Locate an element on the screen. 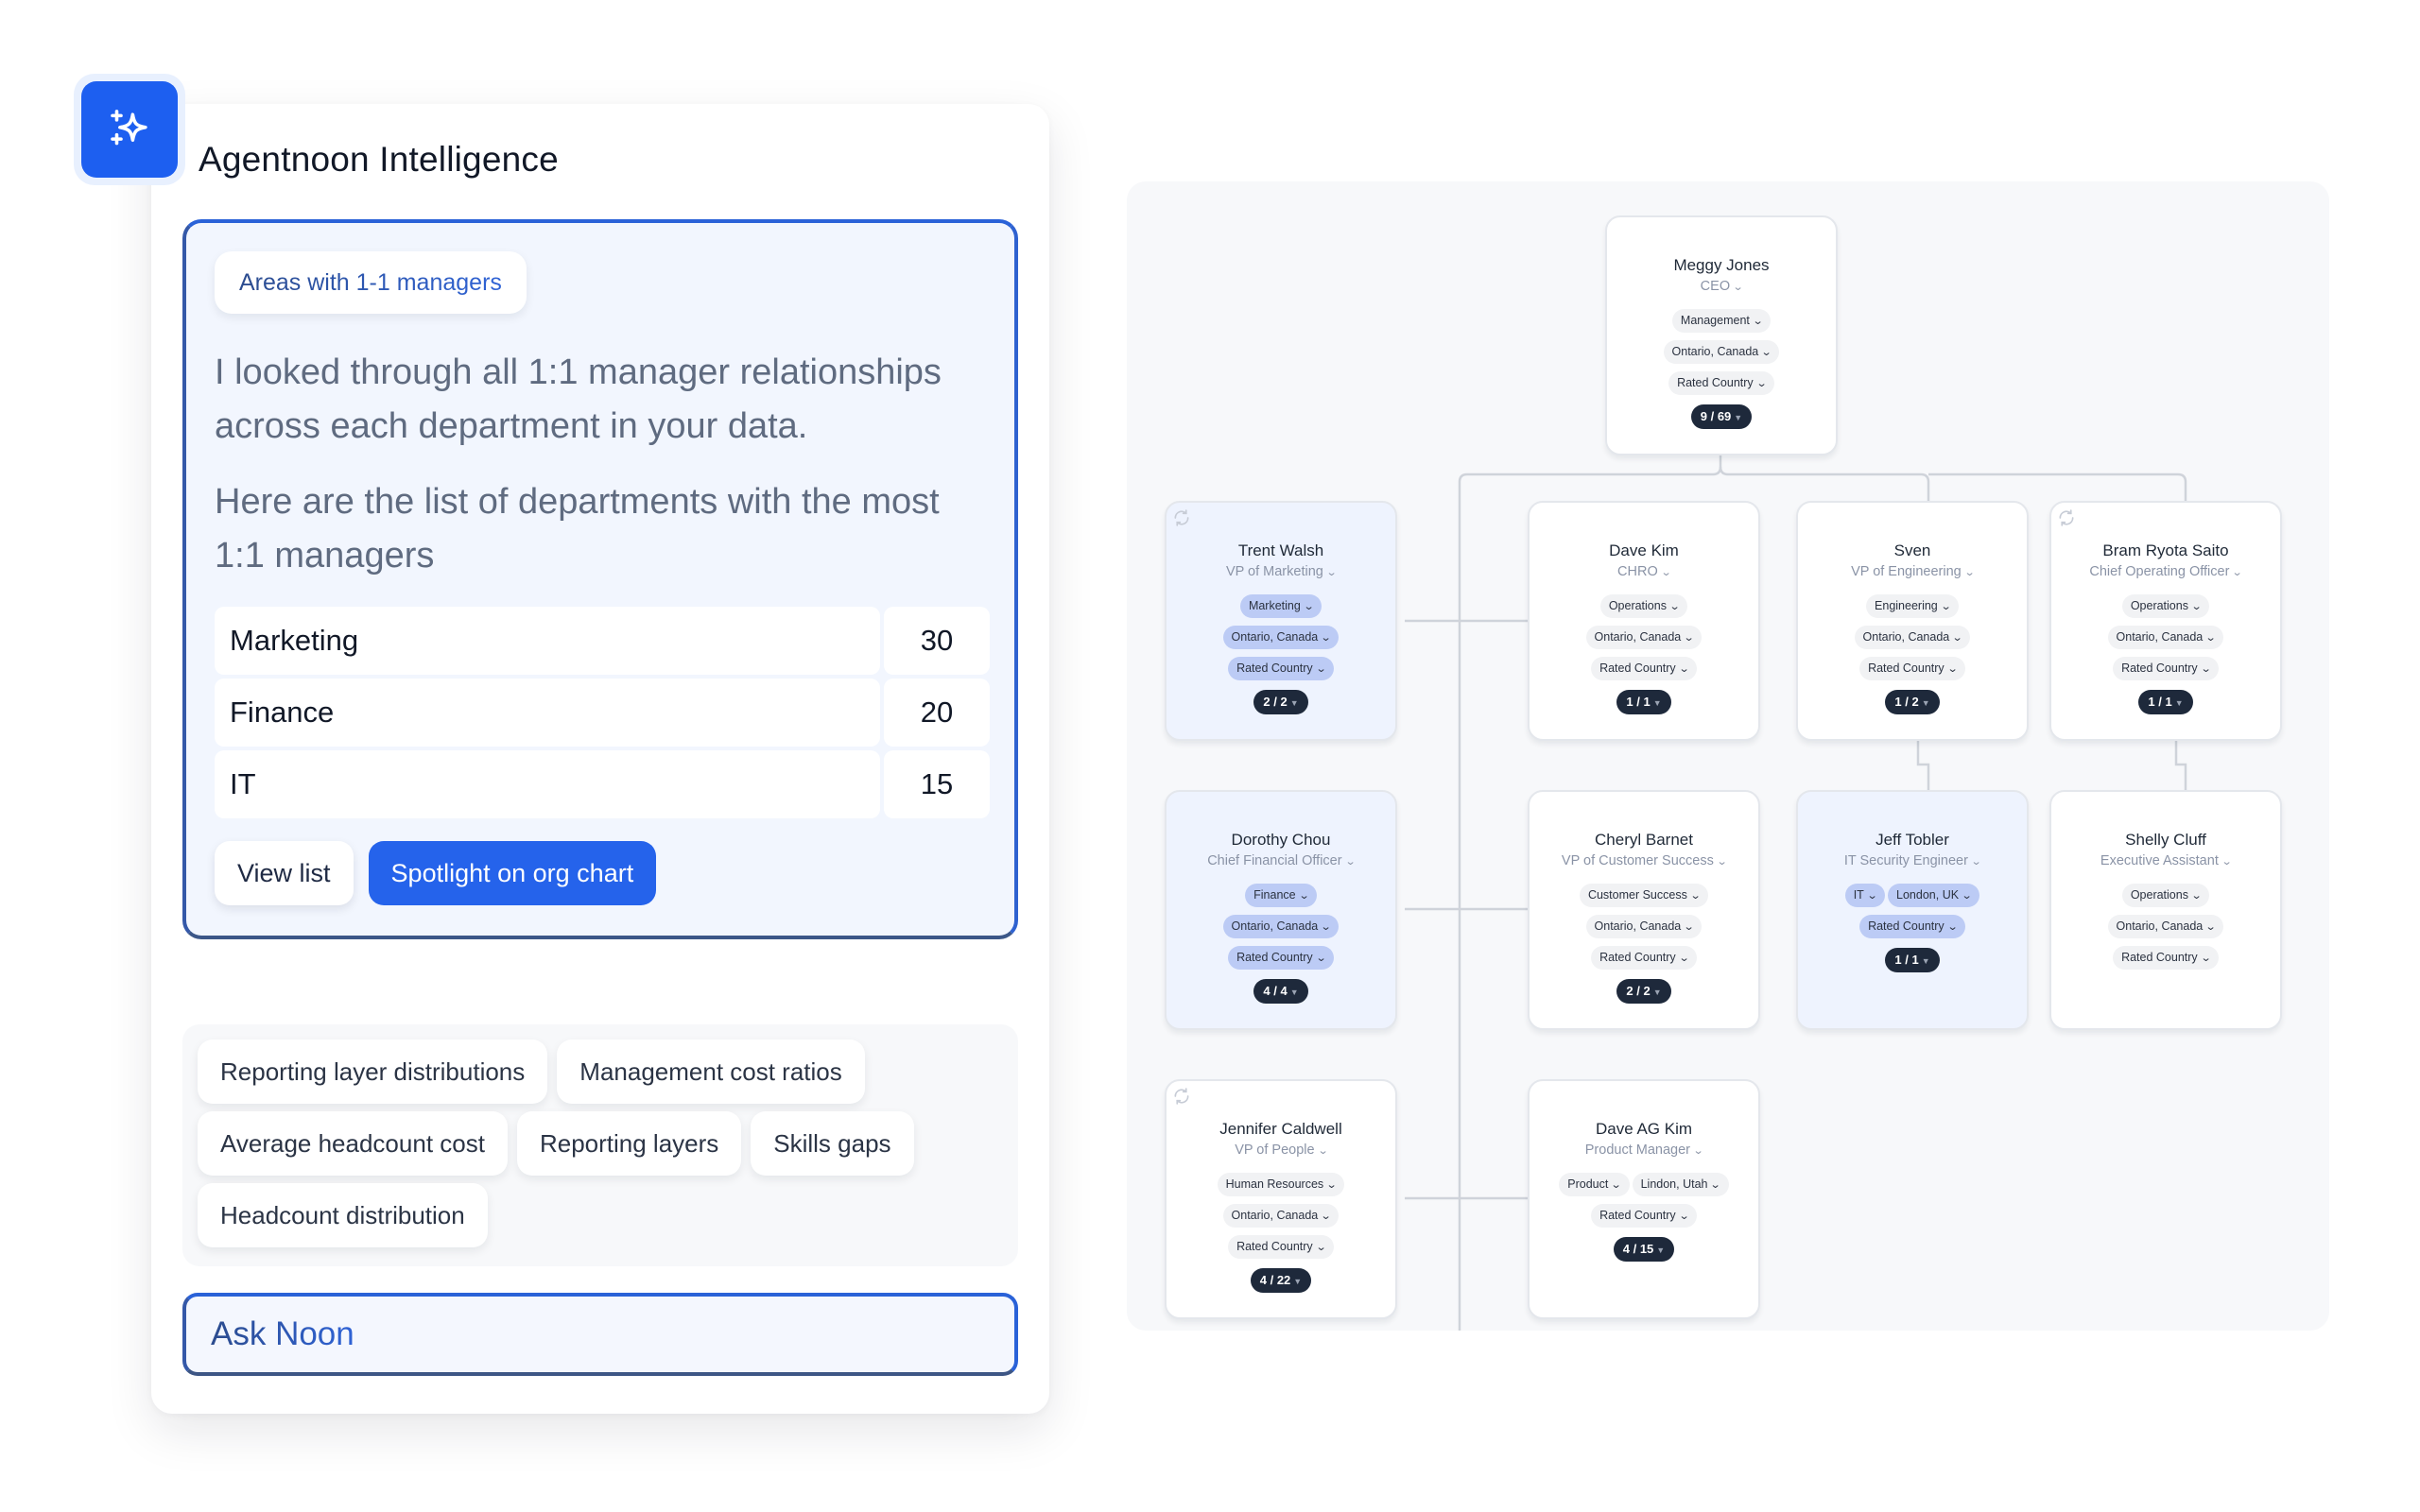  employee-role-dropdown: CEO ⌄ is located at coordinates (1722, 287).